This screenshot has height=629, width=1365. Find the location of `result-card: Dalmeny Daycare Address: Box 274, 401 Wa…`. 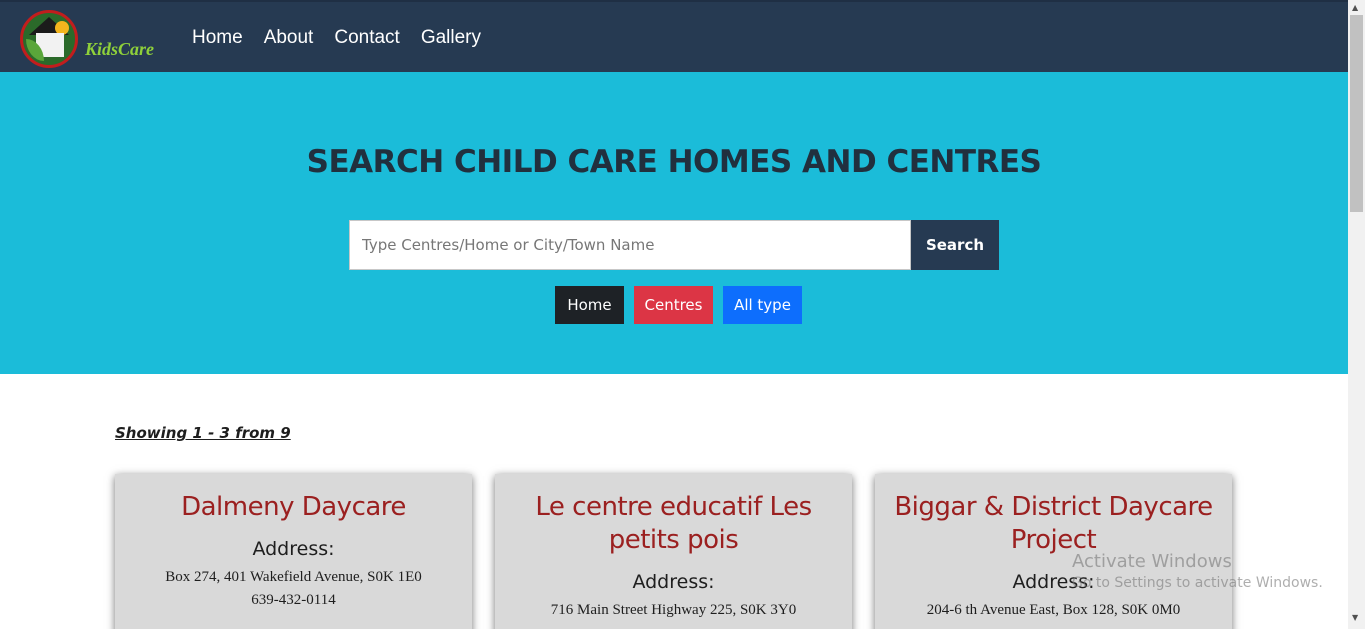

result-card: Dalmeny Daycare Address: Box 274, 401 Wa… is located at coordinates (293, 551).